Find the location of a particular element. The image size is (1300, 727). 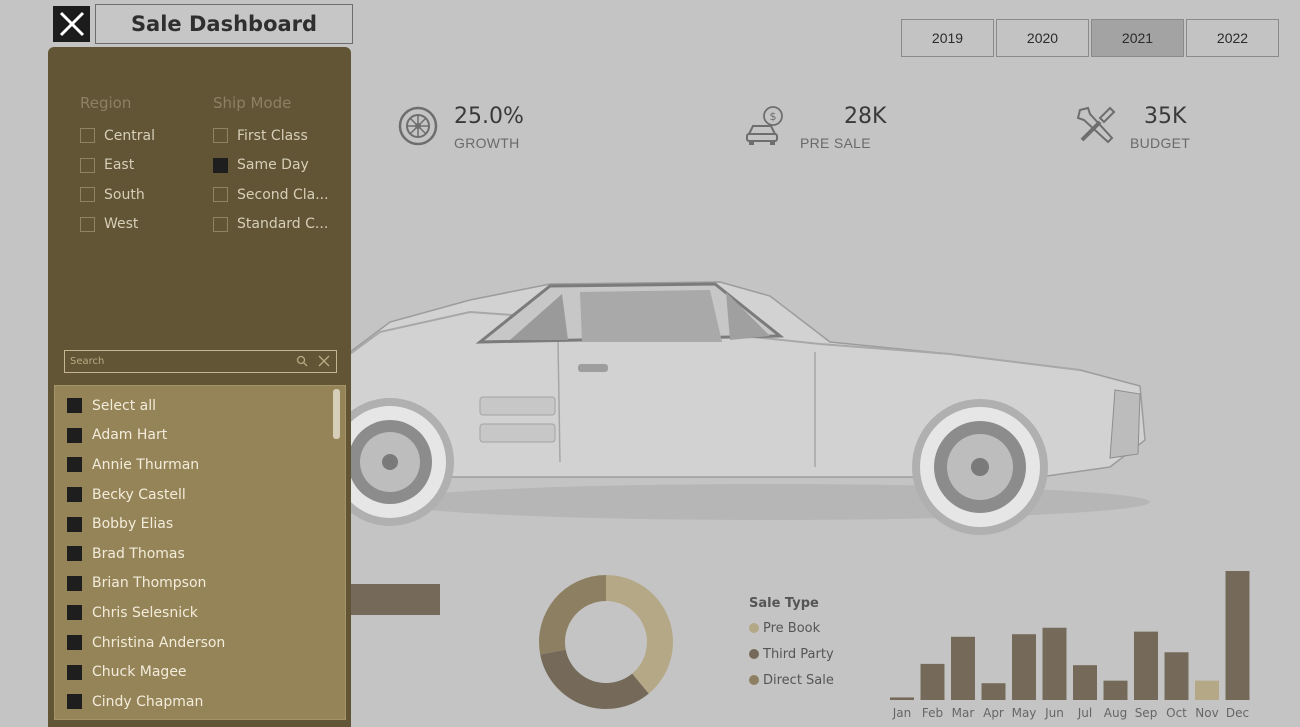

list-item: Brian Thompson is located at coordinates (200, 584).